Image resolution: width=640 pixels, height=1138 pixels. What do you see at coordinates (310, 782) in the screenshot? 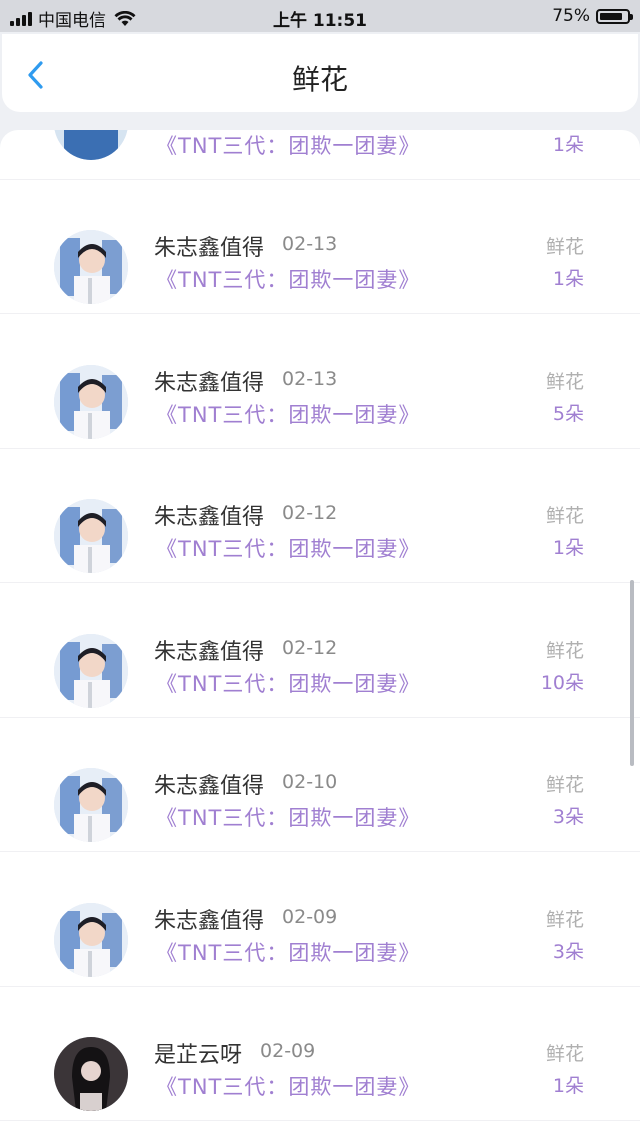
I see `gift-date: 02-10` at bounding box center [310, 782].